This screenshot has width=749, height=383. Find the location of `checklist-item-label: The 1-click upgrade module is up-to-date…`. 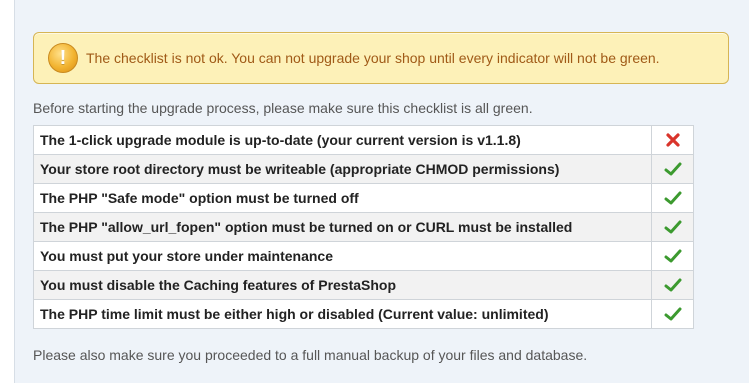

checklist-item-label: The 1-click upgrade module is up-to-date… is located at coordinates (342, 140).